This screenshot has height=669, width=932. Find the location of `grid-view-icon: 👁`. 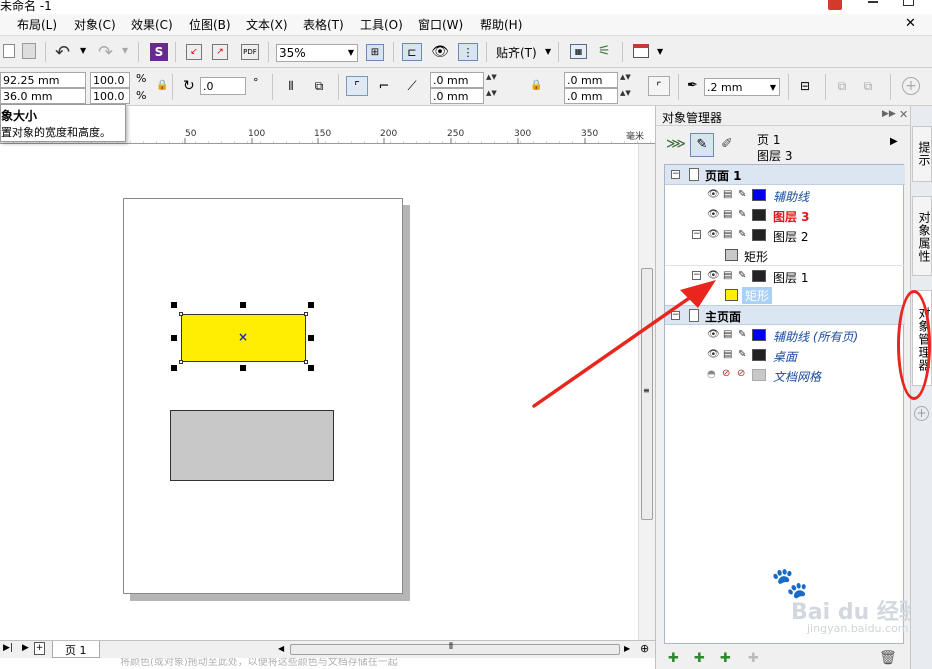

grid-view-icon: 👁 is located at coordinates (440, 52).